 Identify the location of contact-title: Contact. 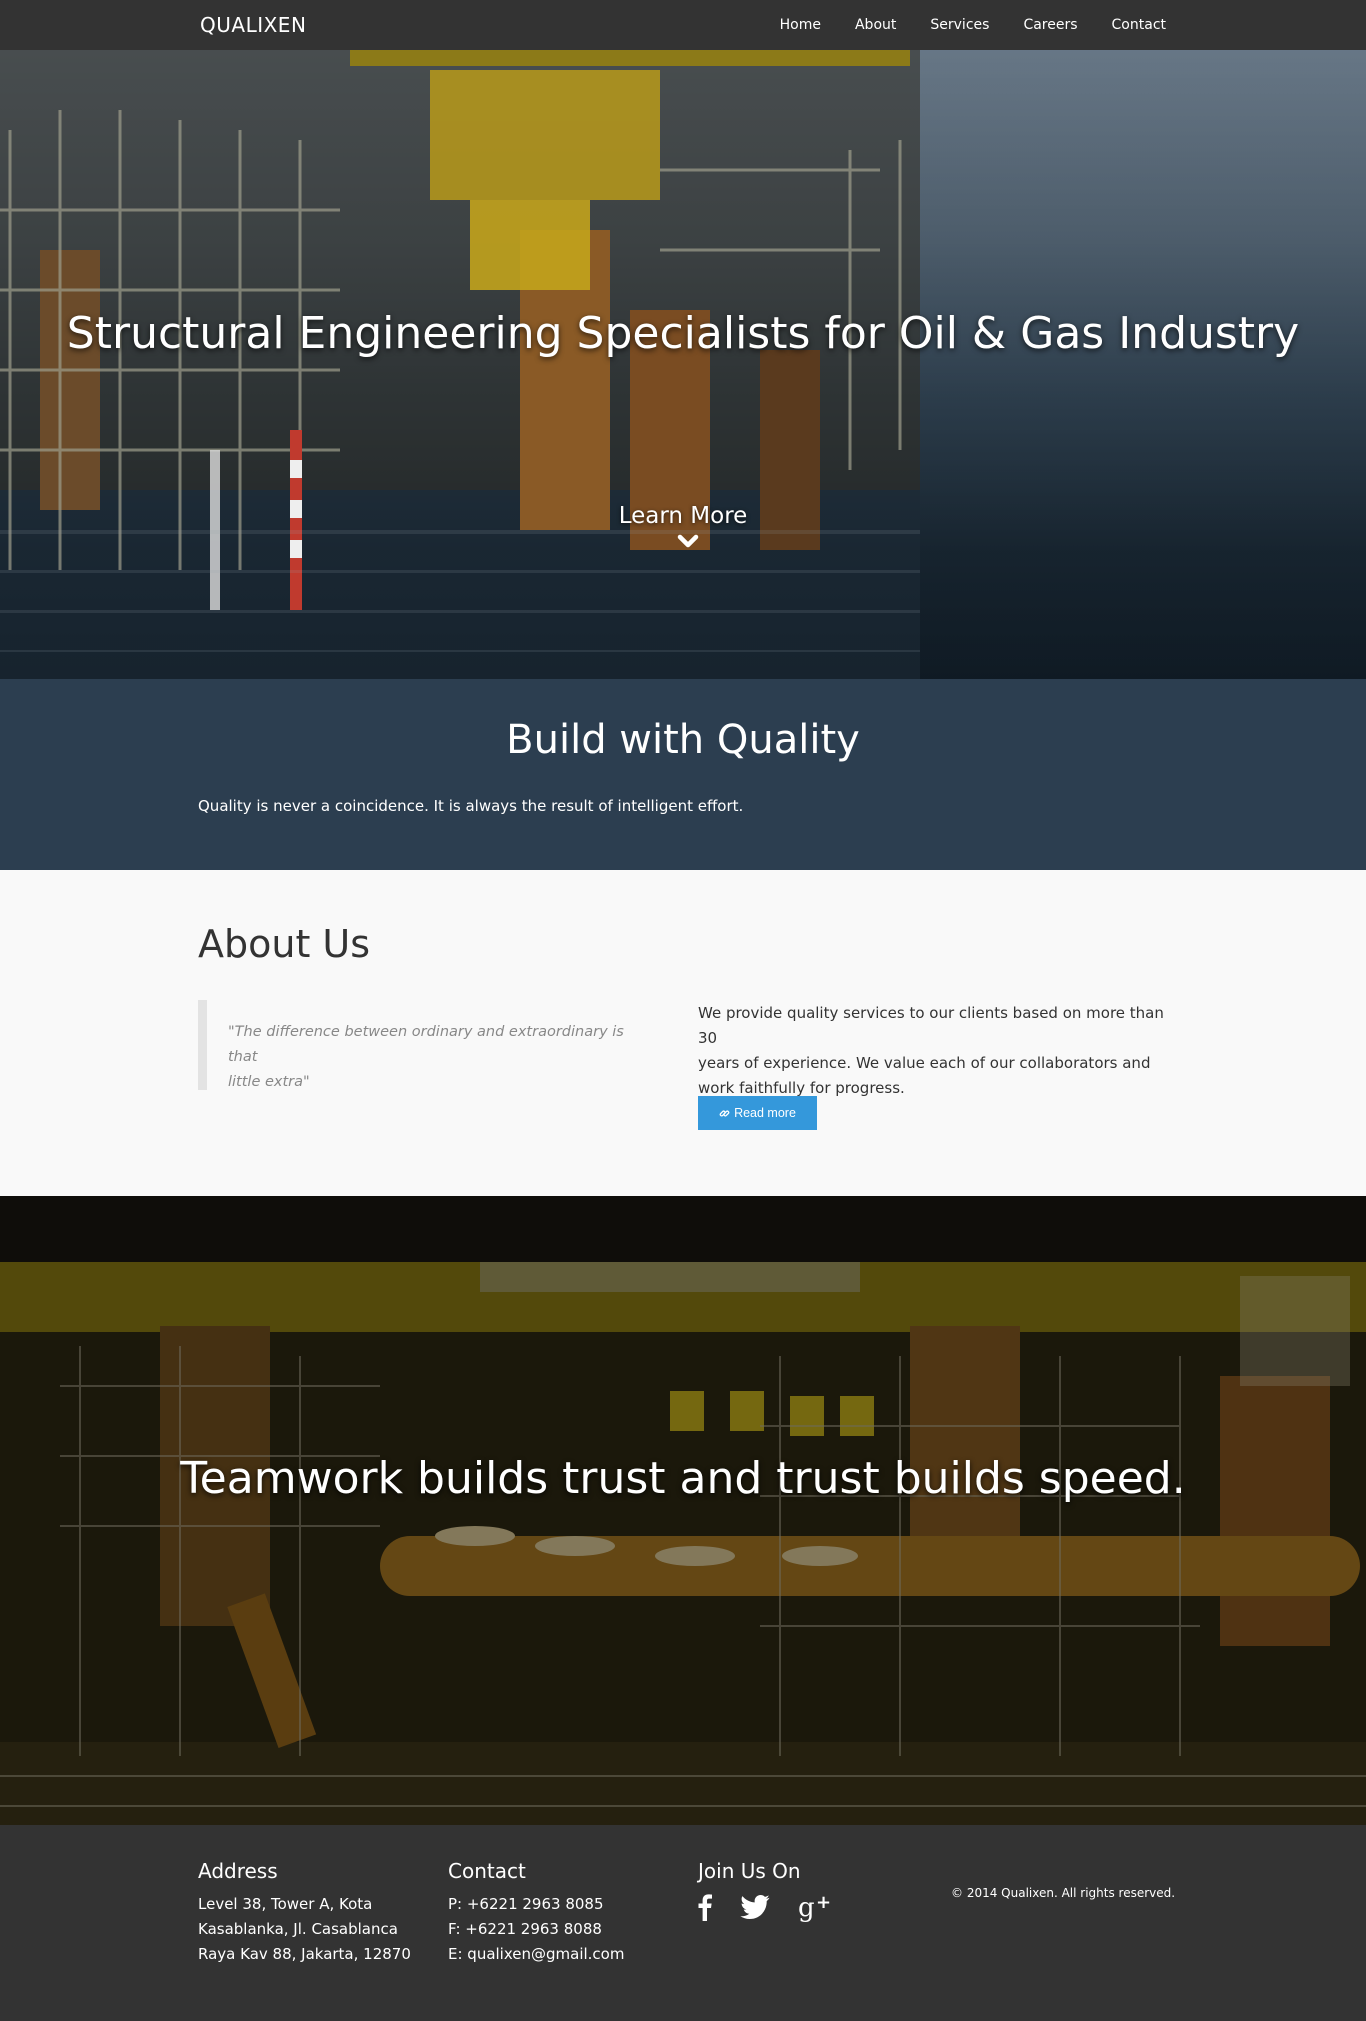
(487, 1871).